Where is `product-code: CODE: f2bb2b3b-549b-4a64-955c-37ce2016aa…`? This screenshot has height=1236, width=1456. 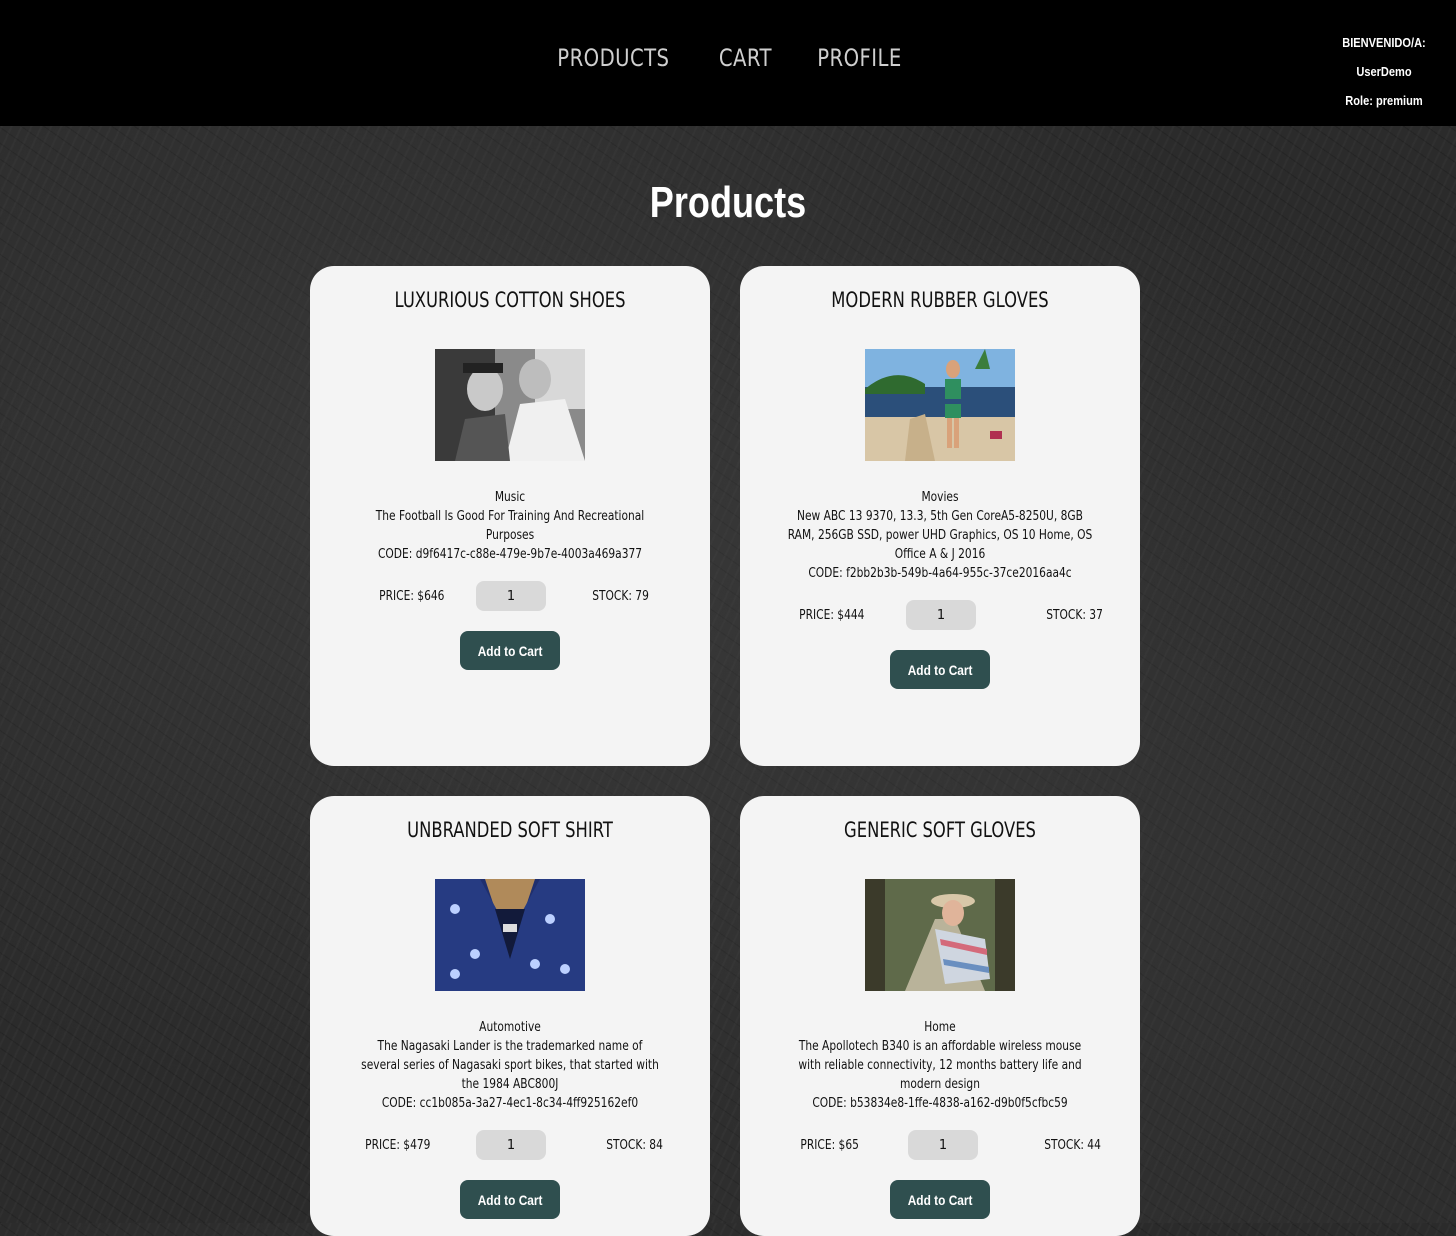
product-code: CODE: f2bb2b3b-549b-4a64-955c-37ce2016aa… is located at coordinates (940, 573).